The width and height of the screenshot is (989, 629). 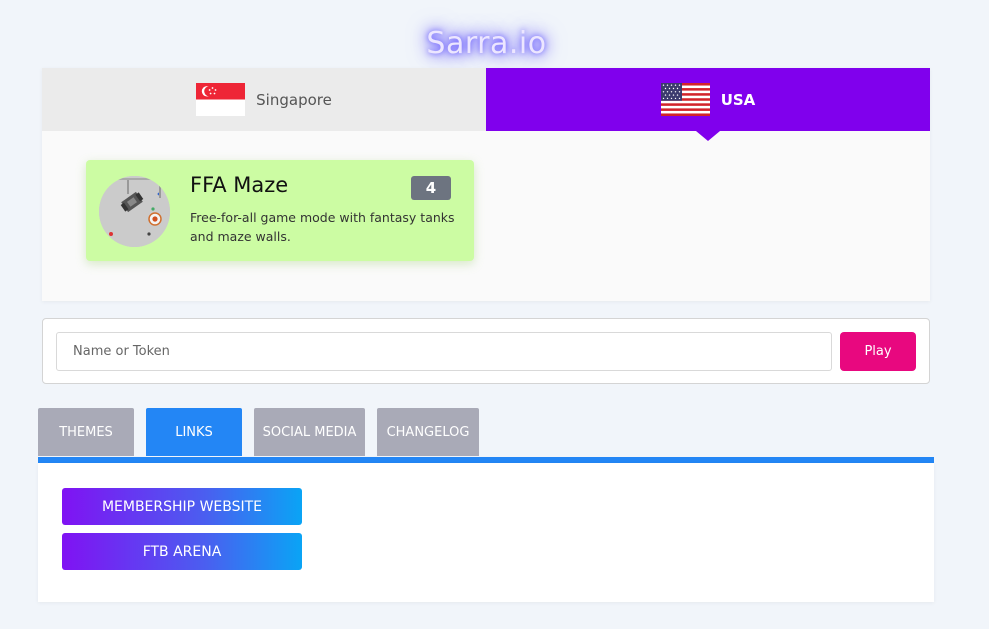 I want to click on join-form: Play, so click(x=486, y=351).